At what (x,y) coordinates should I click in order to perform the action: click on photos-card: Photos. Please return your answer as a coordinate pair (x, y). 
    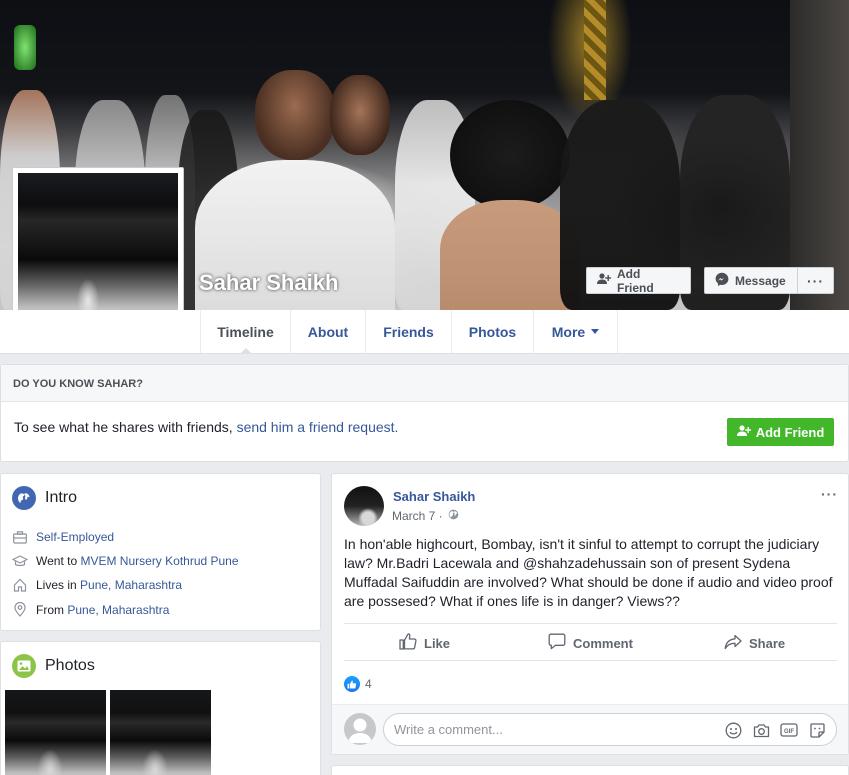
    Looking at the image, I should click on (160, 708).